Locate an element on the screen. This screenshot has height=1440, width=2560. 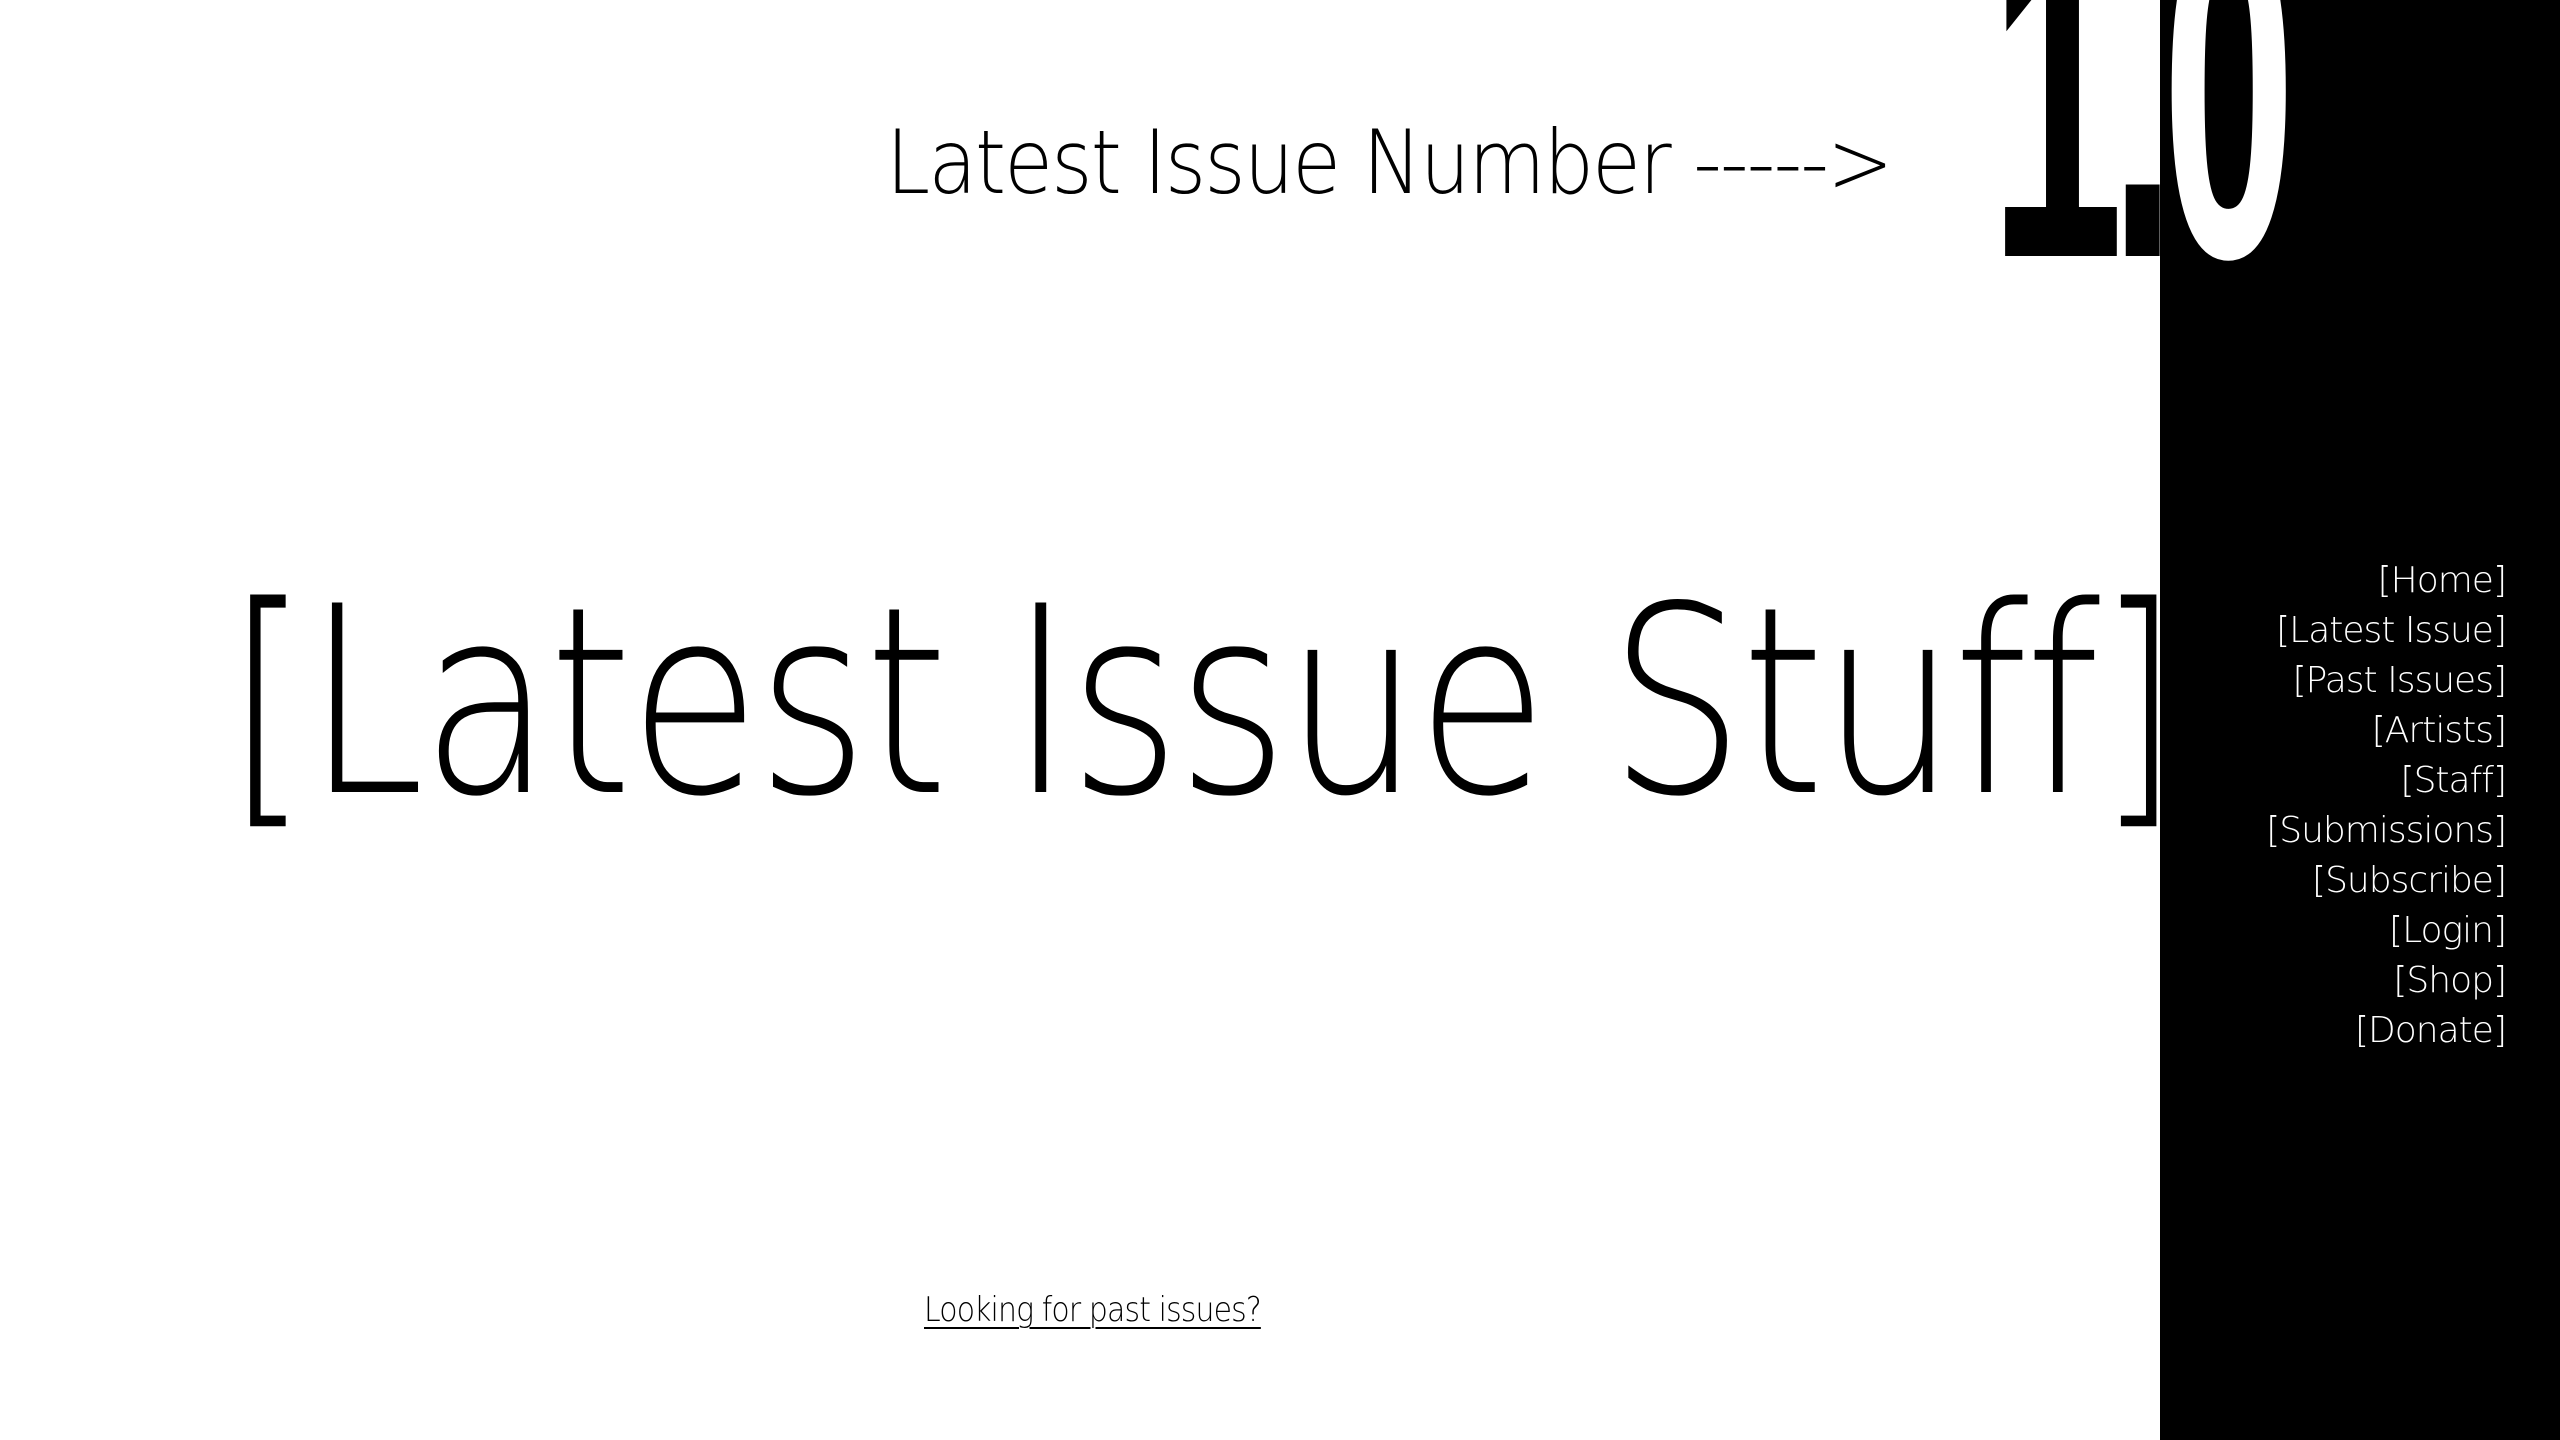
nav-item-artists: [Artists] is located at coordinates (2386, 731).